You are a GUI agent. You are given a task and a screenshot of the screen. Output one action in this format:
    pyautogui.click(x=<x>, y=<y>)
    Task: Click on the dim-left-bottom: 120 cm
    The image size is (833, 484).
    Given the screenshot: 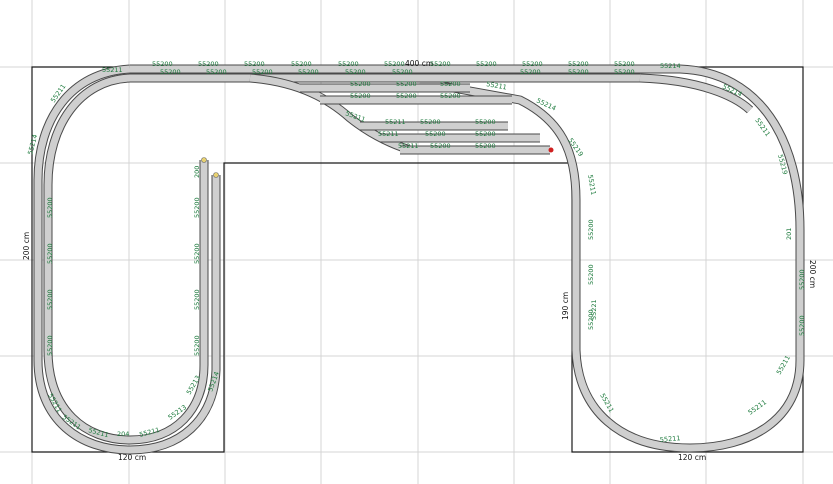 What is the action you would take?
    pyautogui.click(x=132, y=457)
    